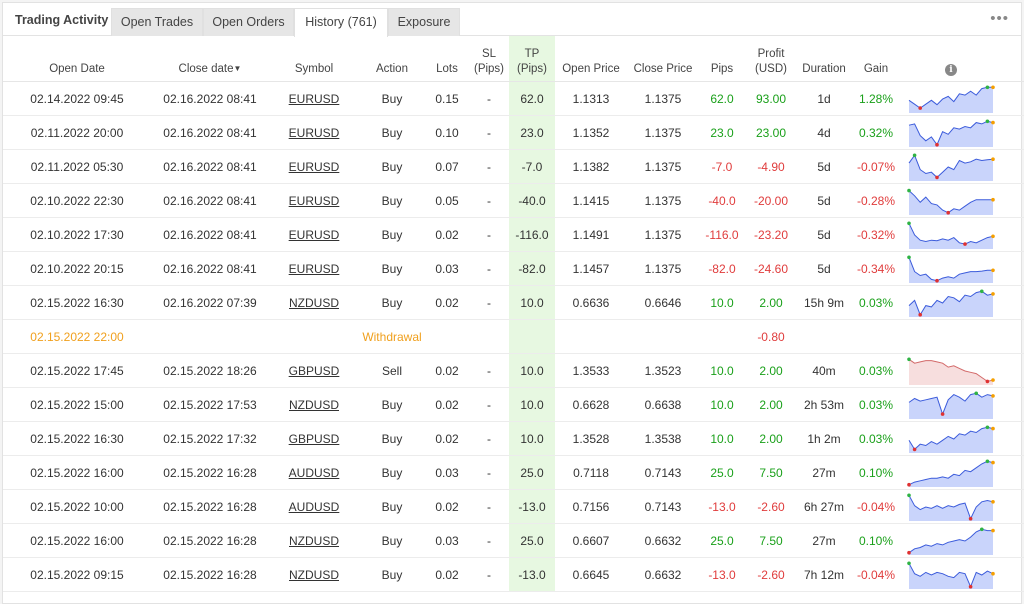  Describe the element at coordinates (532, 540) in the screenshot. I see `tp-cell: 25.0` at that location.